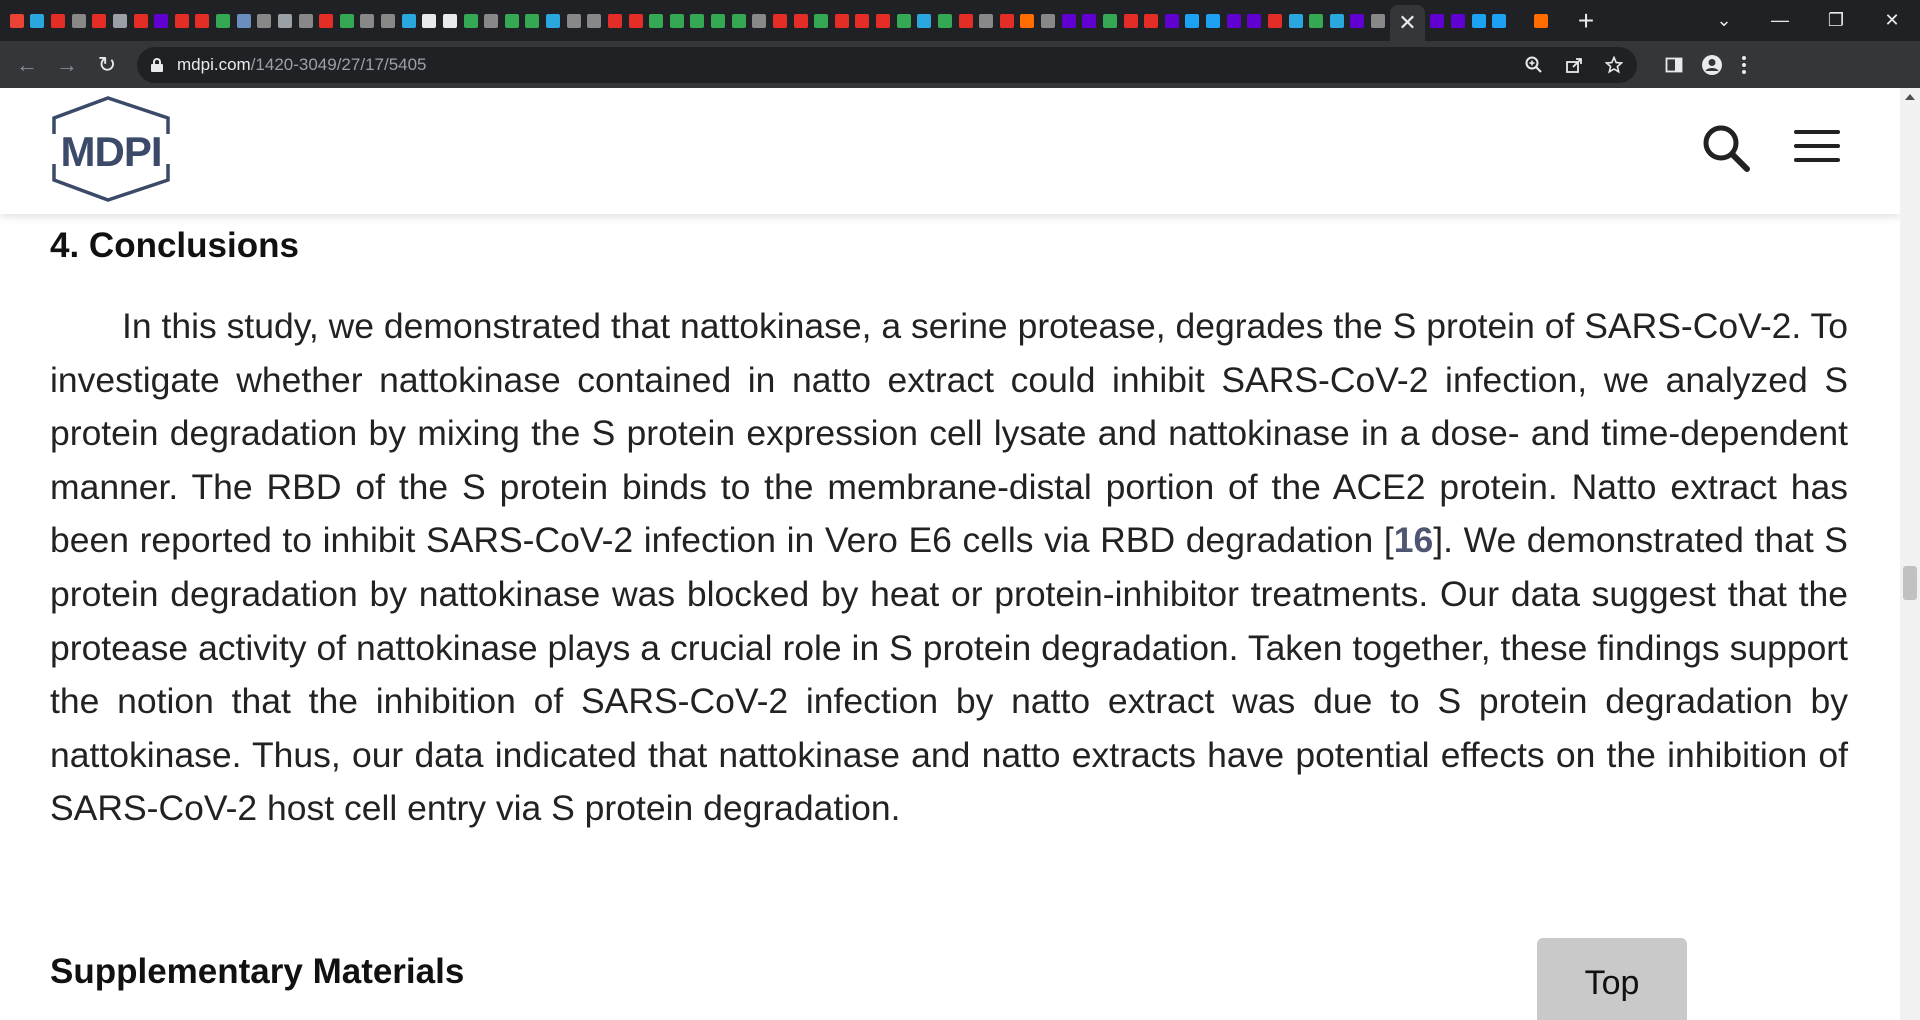  I want to click on tab-search-dropdown-button: ⌄, so click(1724, 20).